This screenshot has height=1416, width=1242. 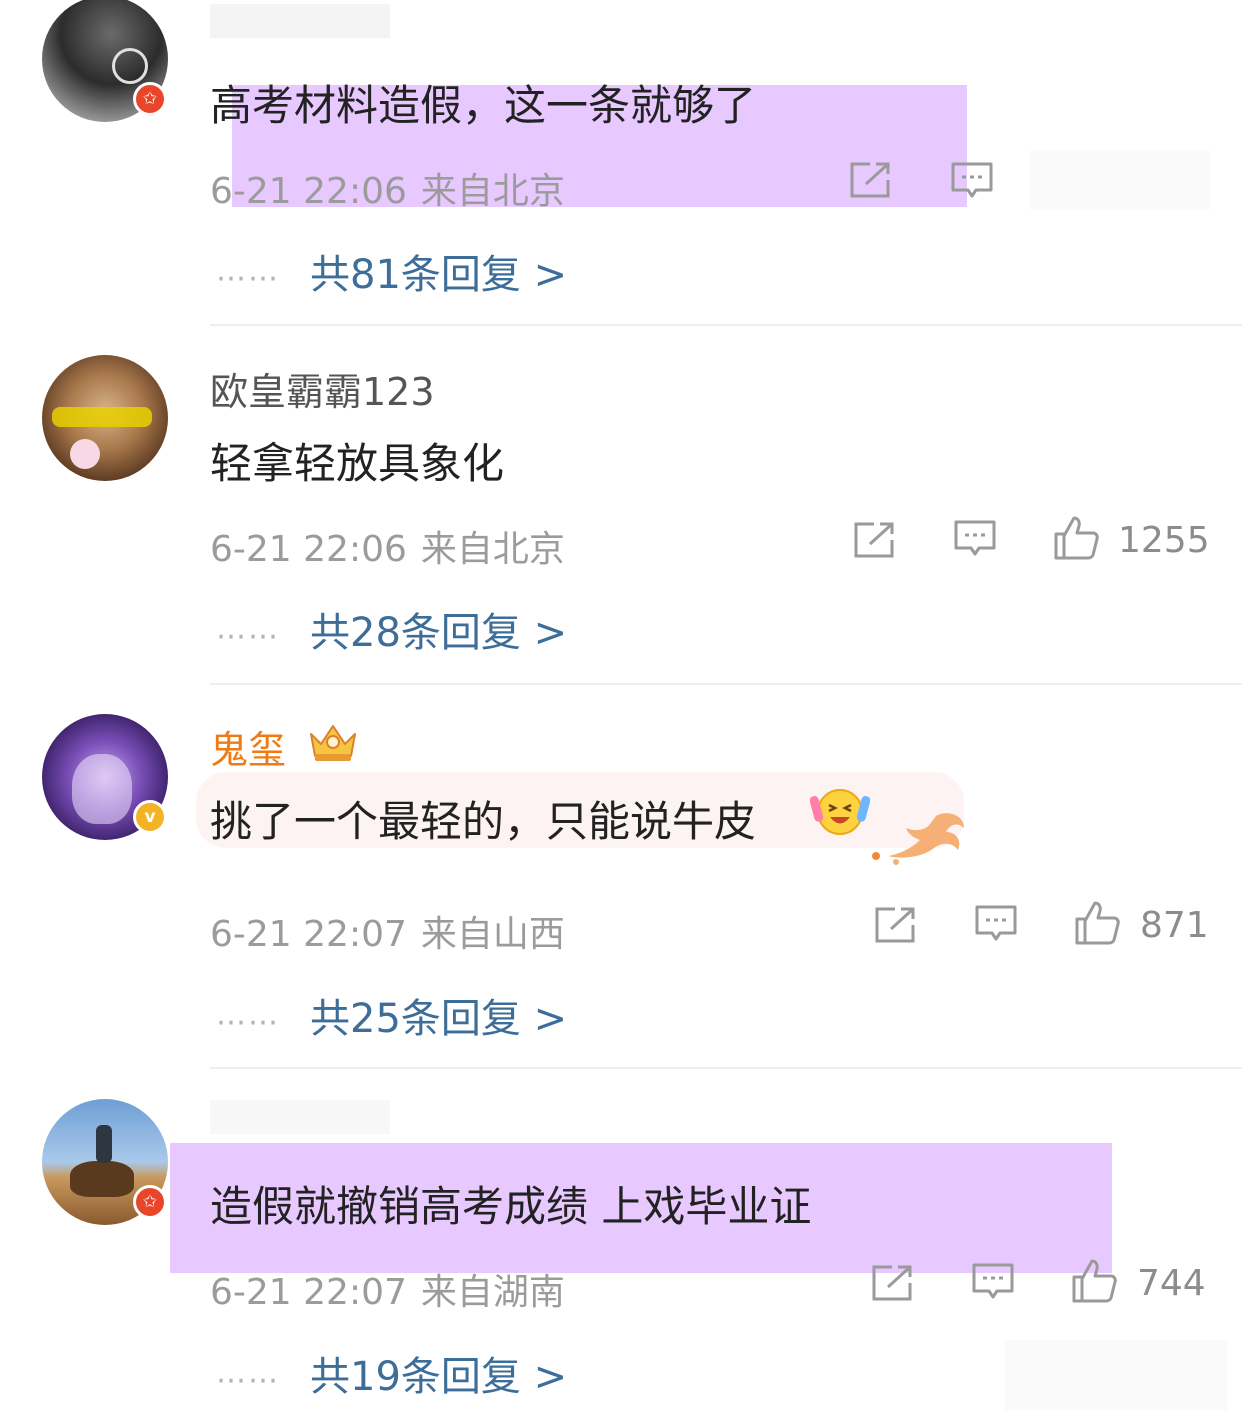 What do you see at coordinates (492, 934) in the screenshot?
I see `comment-location: 来自山西` at bounding box center [492, 934].